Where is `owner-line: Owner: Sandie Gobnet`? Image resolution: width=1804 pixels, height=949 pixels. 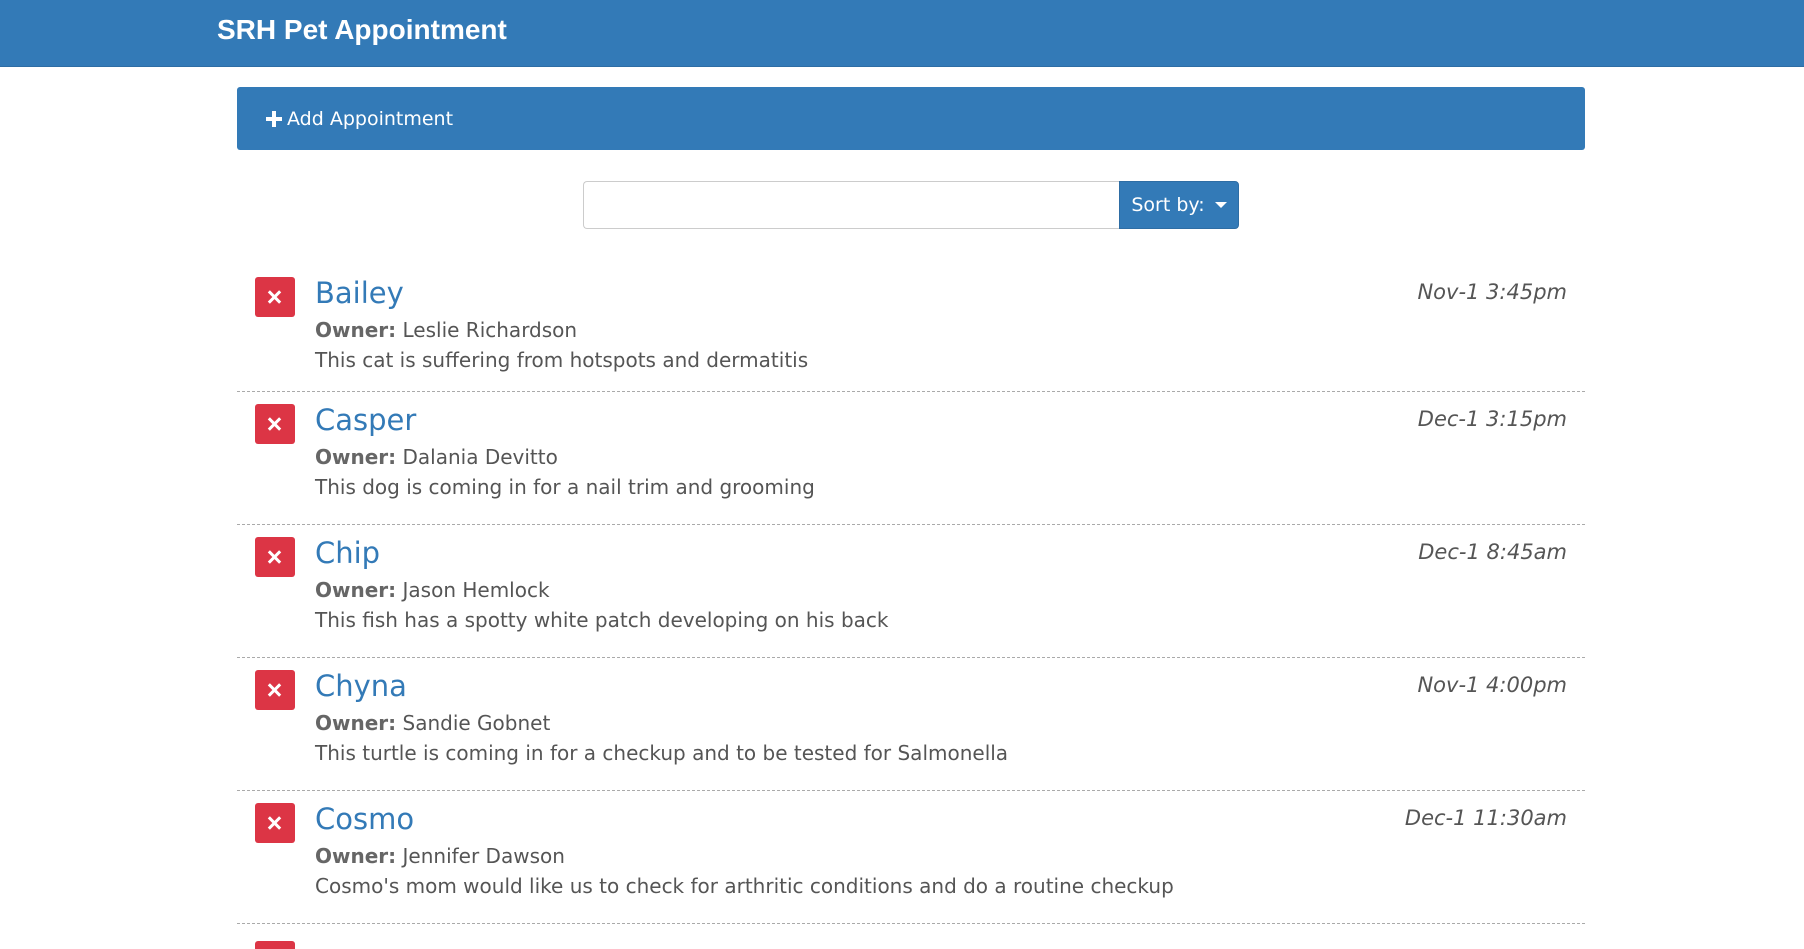
owner-line: Owner: Sandie Gobnet is located at coordinates (432, 723).